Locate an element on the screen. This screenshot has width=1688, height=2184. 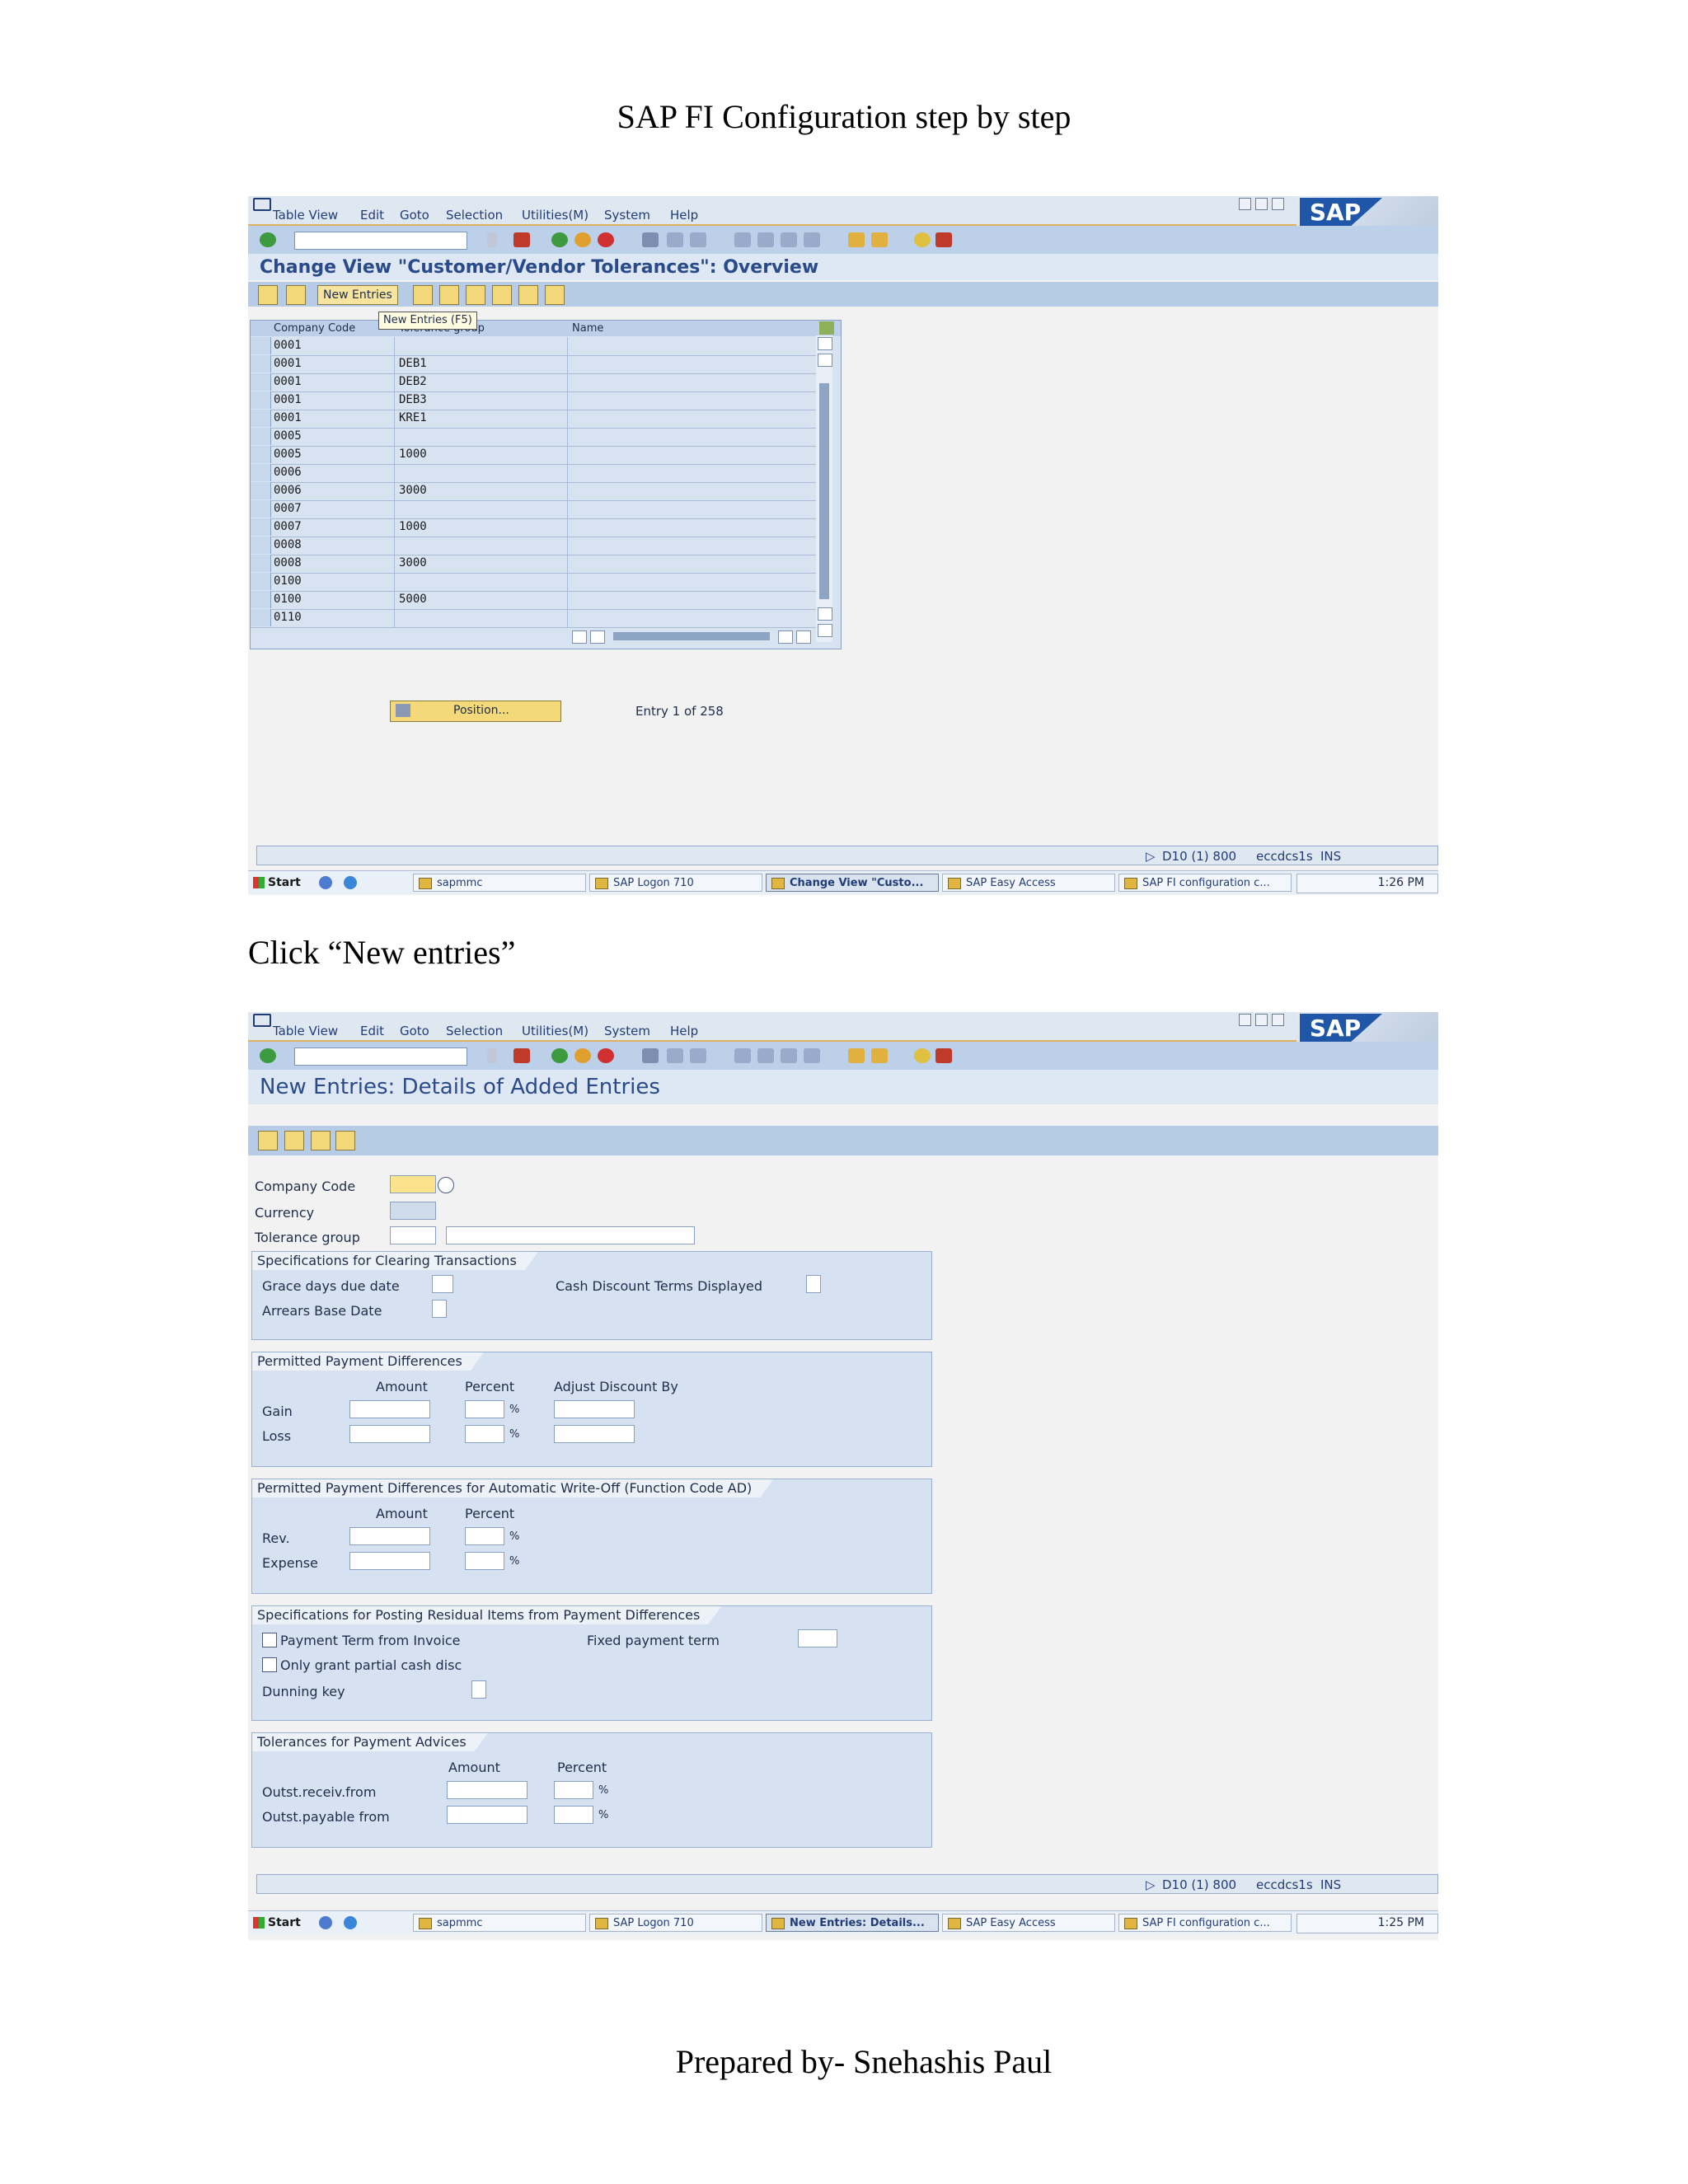
menu-utilities: Utilities(M) is located at coordinates (555, 215).